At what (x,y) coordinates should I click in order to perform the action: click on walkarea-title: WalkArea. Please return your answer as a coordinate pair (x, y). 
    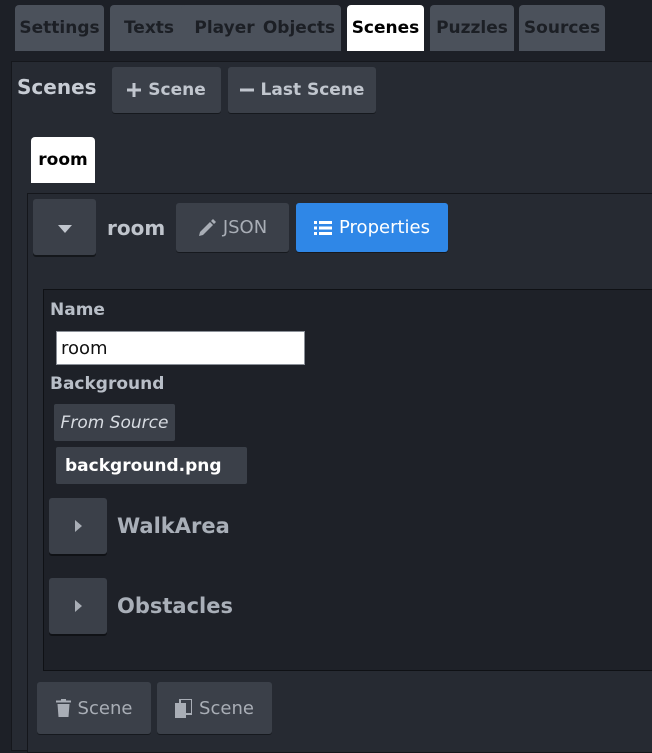
    Looking at the image, I should click on (173, 526).